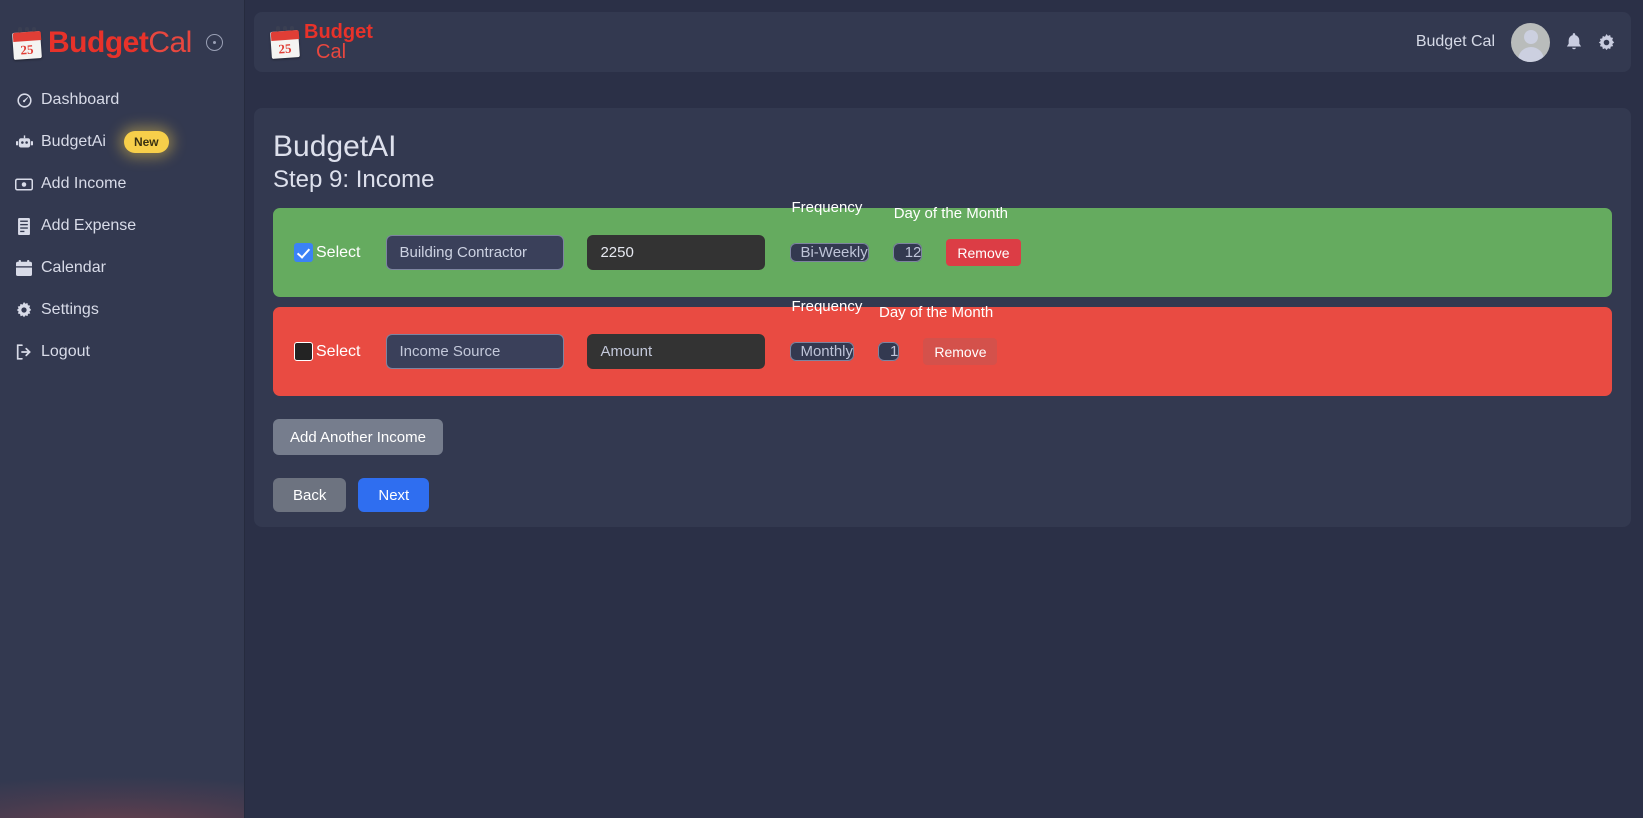 This screenshot has height=818, width=1643. What do you see at coordinates (73, 267) in the screenshot?
I see `sidebar-item-label: Calendar` at bounding box center [73, 267].